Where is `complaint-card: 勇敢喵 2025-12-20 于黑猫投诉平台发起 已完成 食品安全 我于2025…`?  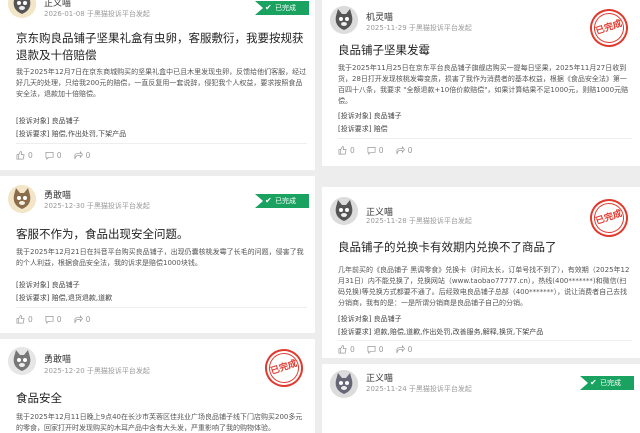
complaint-card: 勇敢喵 2025-12-20 于黑猫投诉平台发起 已完成 食品安全 我于2025… is located at coordinates (157, 386).